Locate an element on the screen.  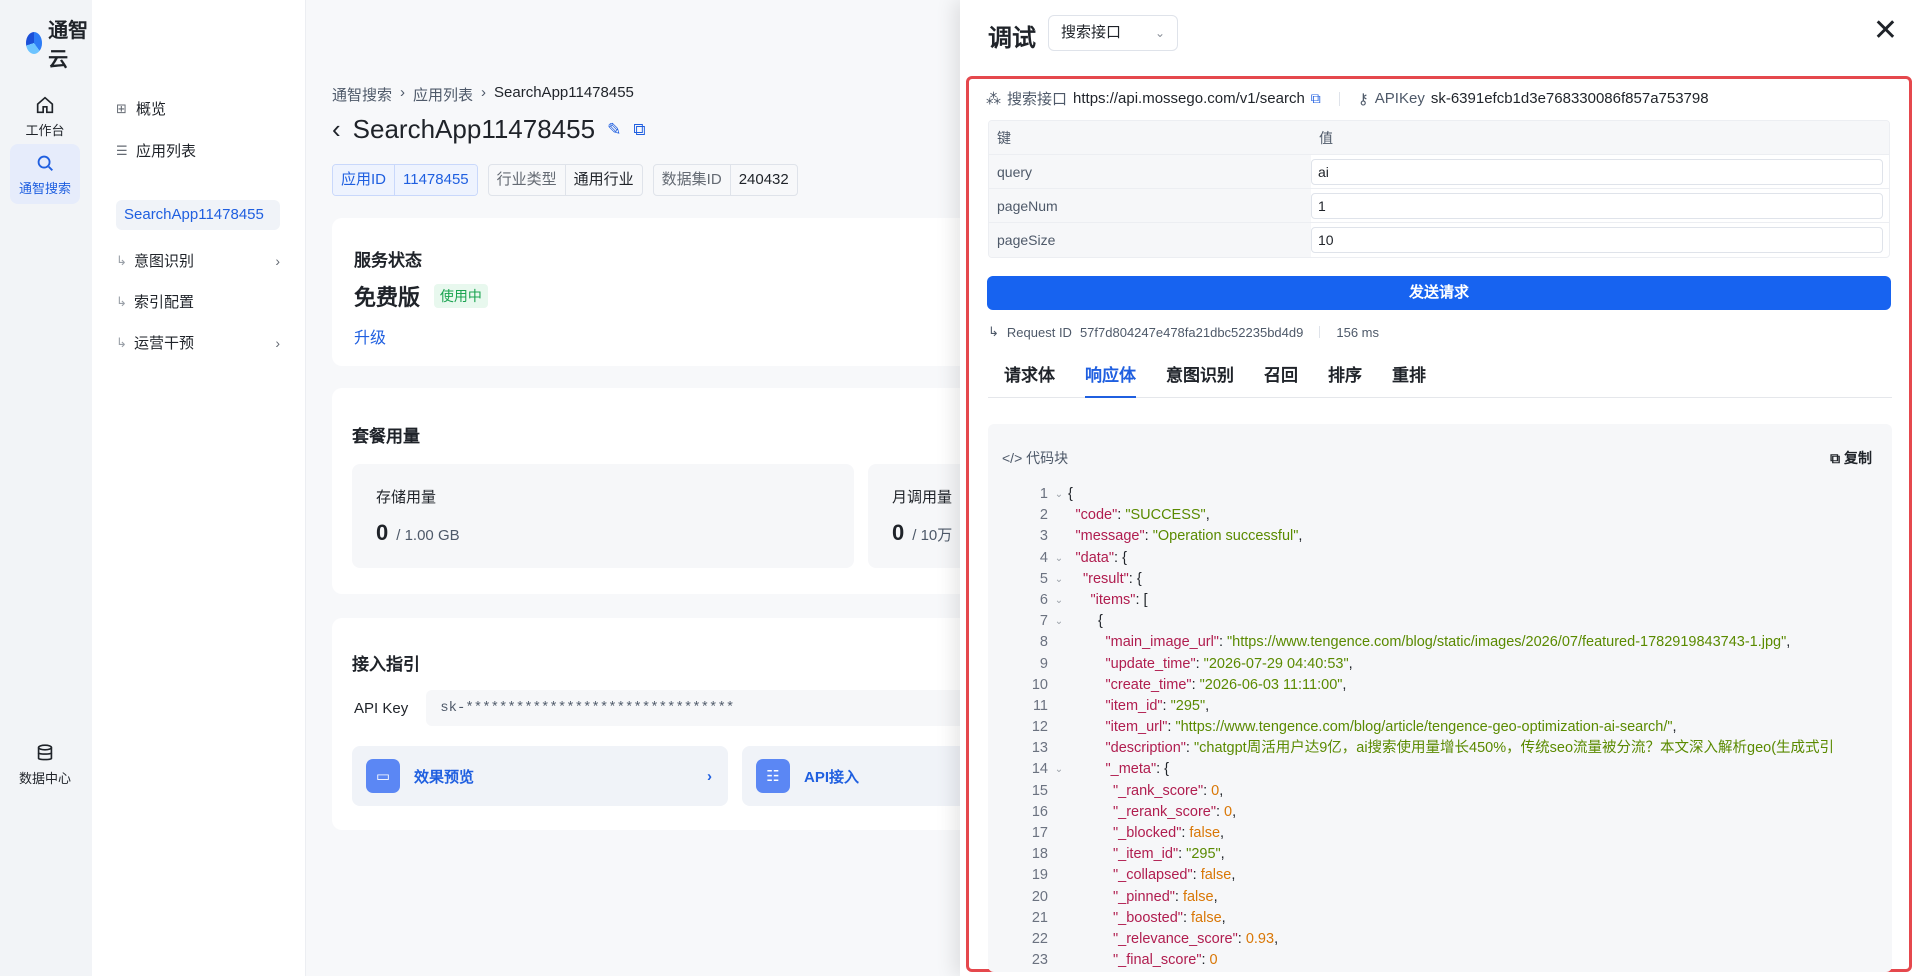
code-line: 5 ⌄ "result": { is located at coordinates (1440, 579).